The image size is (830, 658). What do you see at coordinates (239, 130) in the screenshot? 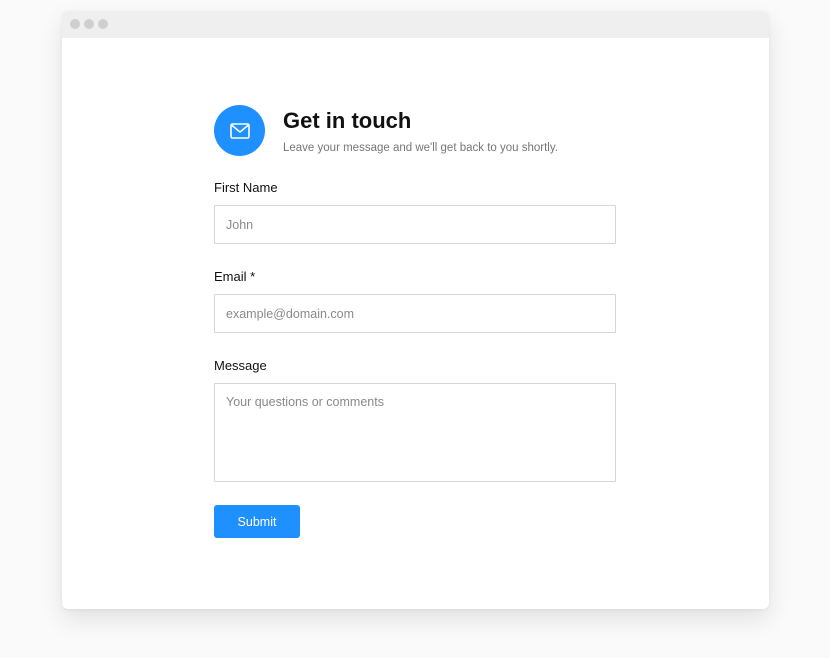
I see `mail-icon` at bounding box center [239, 130].